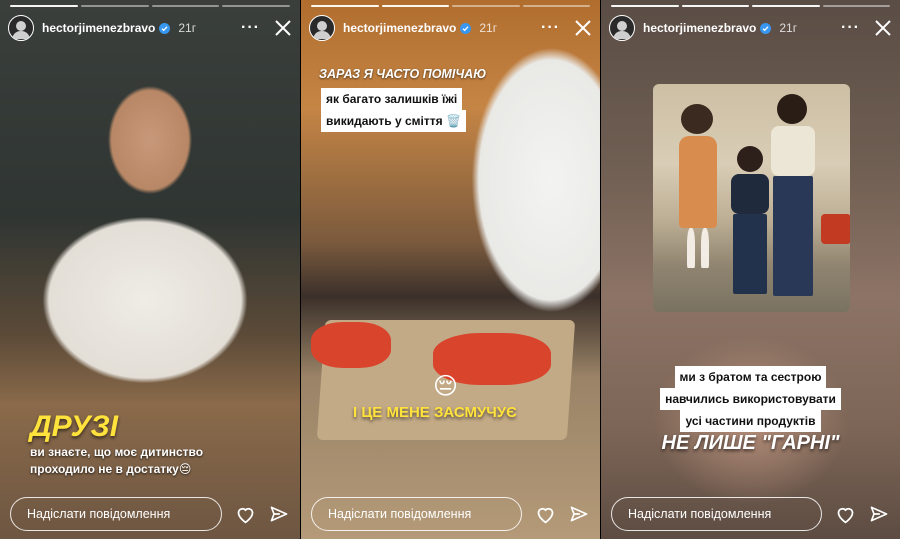 The width and height of the screenshot is (900, 539). What do you see at coordinates (403, 74) in the screenshot?
I see `story-heading: ЗАРАЗ Я ЧАСТО ПОМІЧАЮ` at bounding box center [403, 74].